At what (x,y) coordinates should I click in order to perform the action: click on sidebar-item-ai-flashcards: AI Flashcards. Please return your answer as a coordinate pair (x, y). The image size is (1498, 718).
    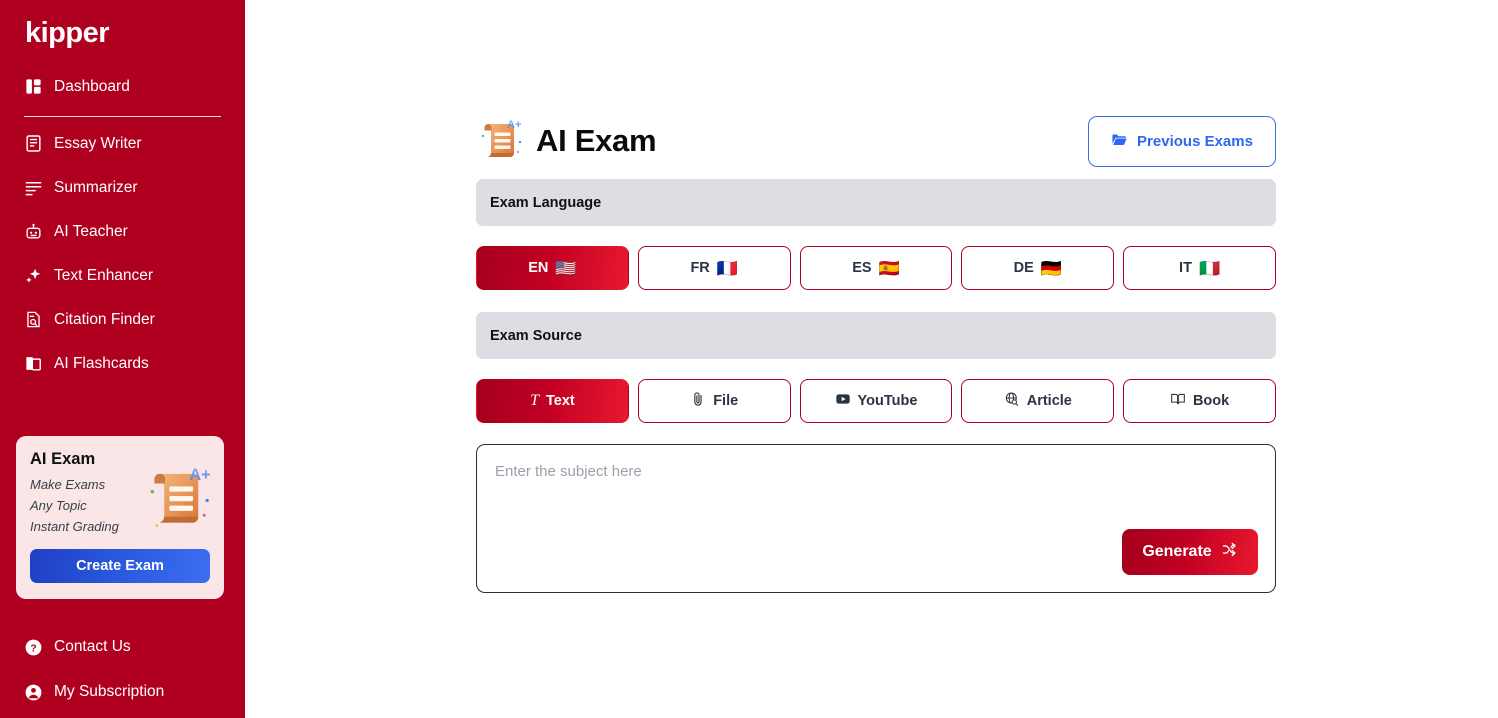
    Looking at the image, I should click on (122, 364).